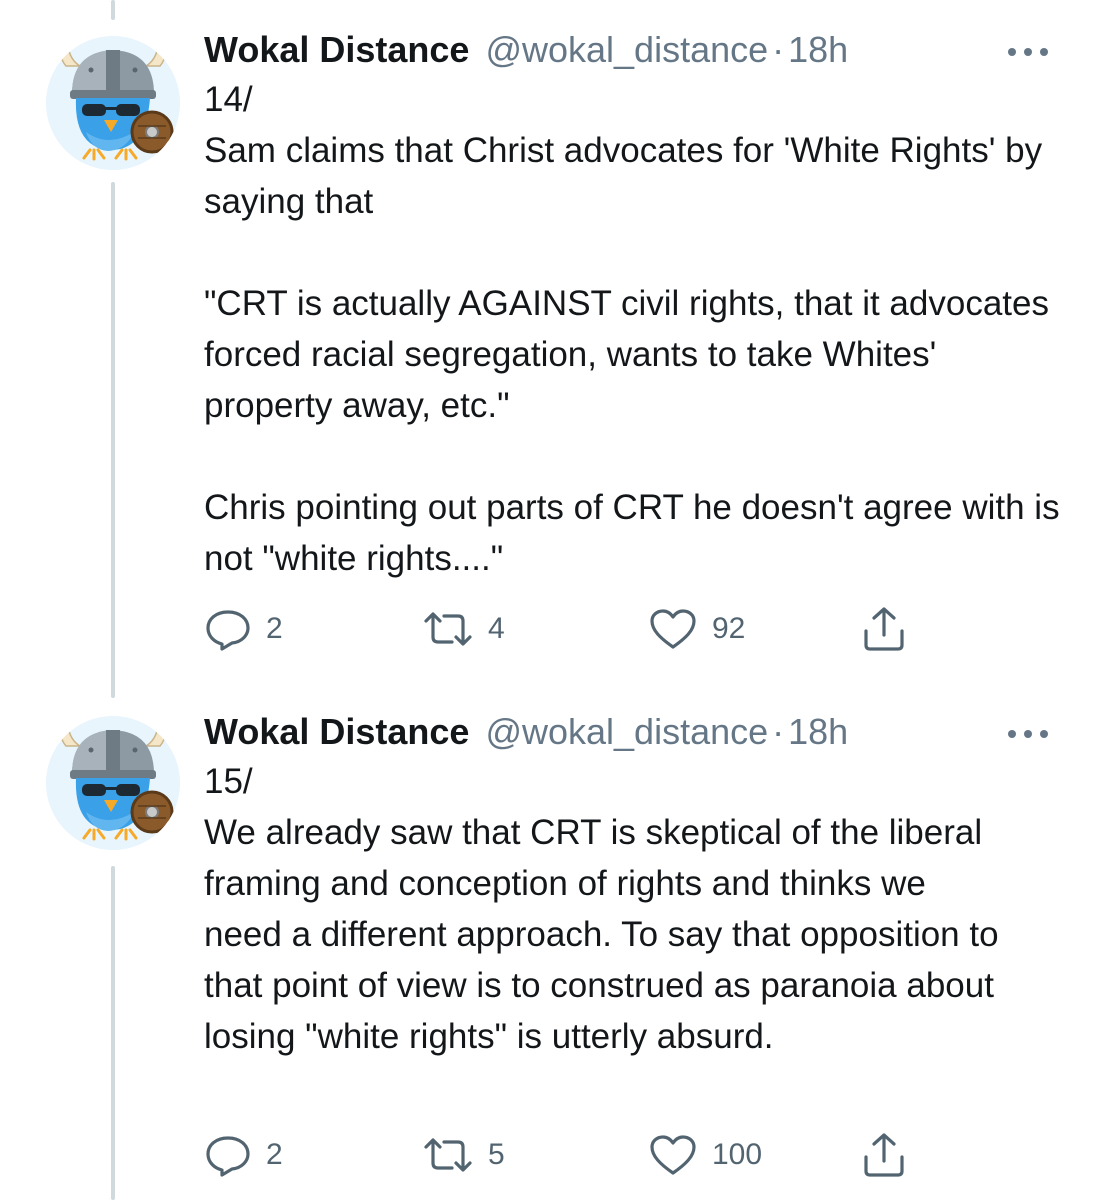 This screenshot has width=1099, height=1200. Describe the element at coordinates (228, 781) in the screenshot. I see `tweet-paragraph: 15/` at that location.